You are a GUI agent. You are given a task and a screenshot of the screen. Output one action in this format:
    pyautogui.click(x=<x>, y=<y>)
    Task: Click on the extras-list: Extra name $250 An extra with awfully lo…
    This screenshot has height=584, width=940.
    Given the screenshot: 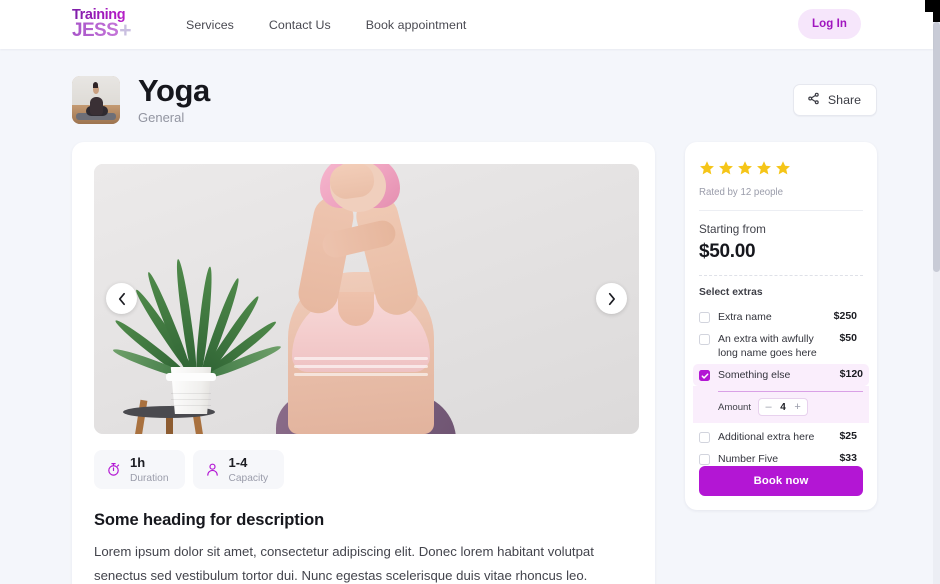 What is the action you would take?
    pyautogui.click(x=781, y=398)
    